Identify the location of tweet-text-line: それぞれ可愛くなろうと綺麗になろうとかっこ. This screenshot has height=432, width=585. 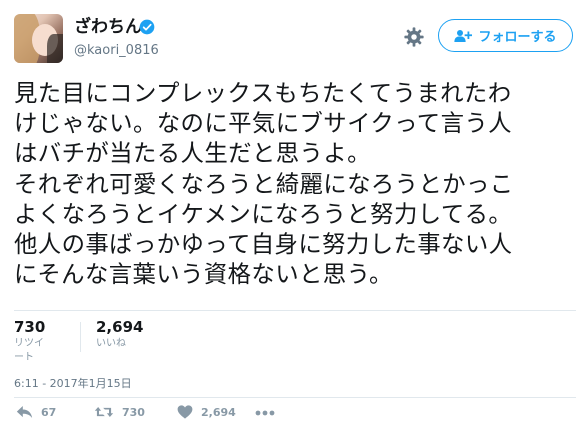
(264, 183).